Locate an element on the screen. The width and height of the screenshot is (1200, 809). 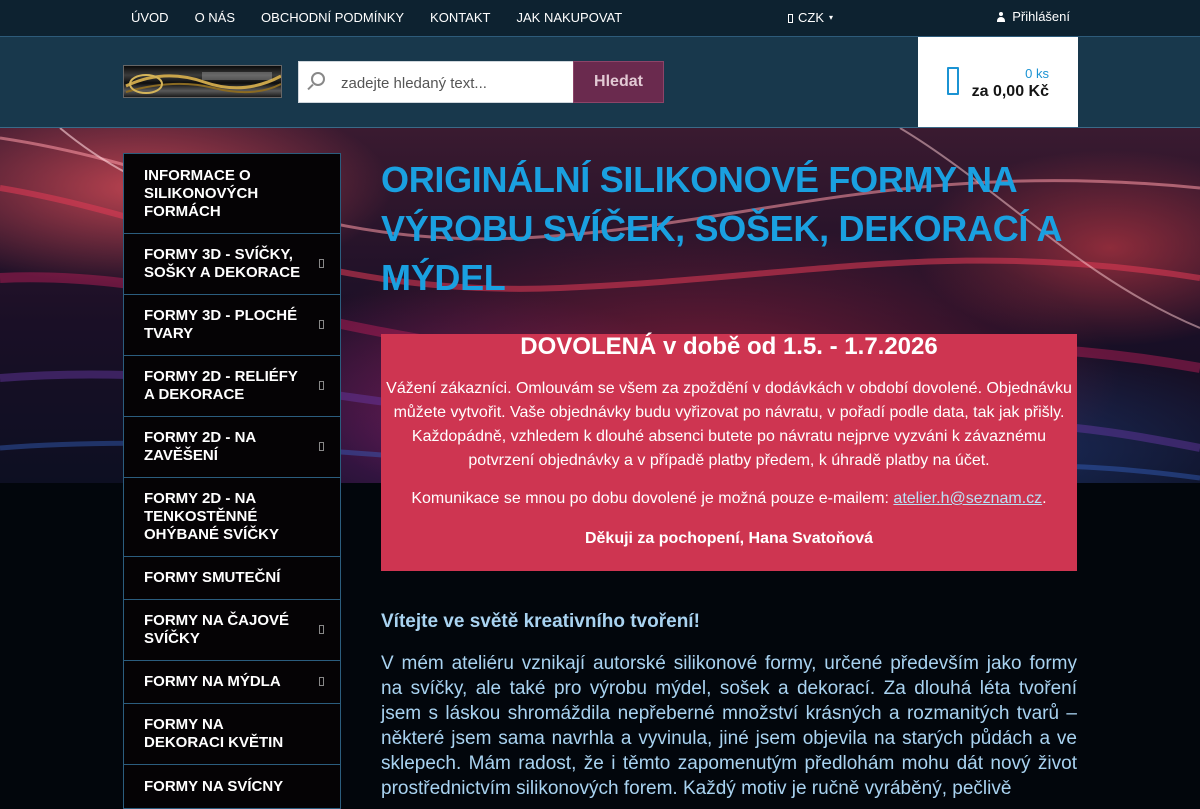
contact-email-link: atelier.h@seznam.cz is located at coordinates (967, 498).